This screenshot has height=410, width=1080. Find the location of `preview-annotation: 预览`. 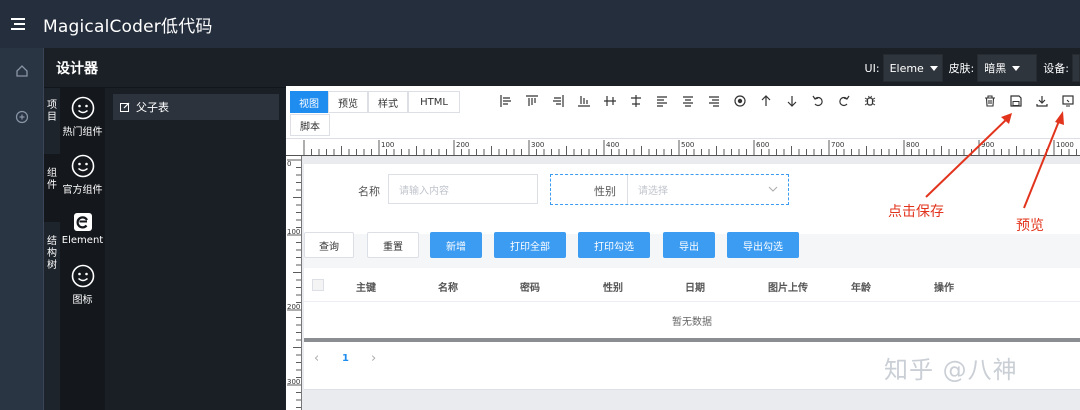

preview-annotation: 预览 is located at coordinates (1030, 226).